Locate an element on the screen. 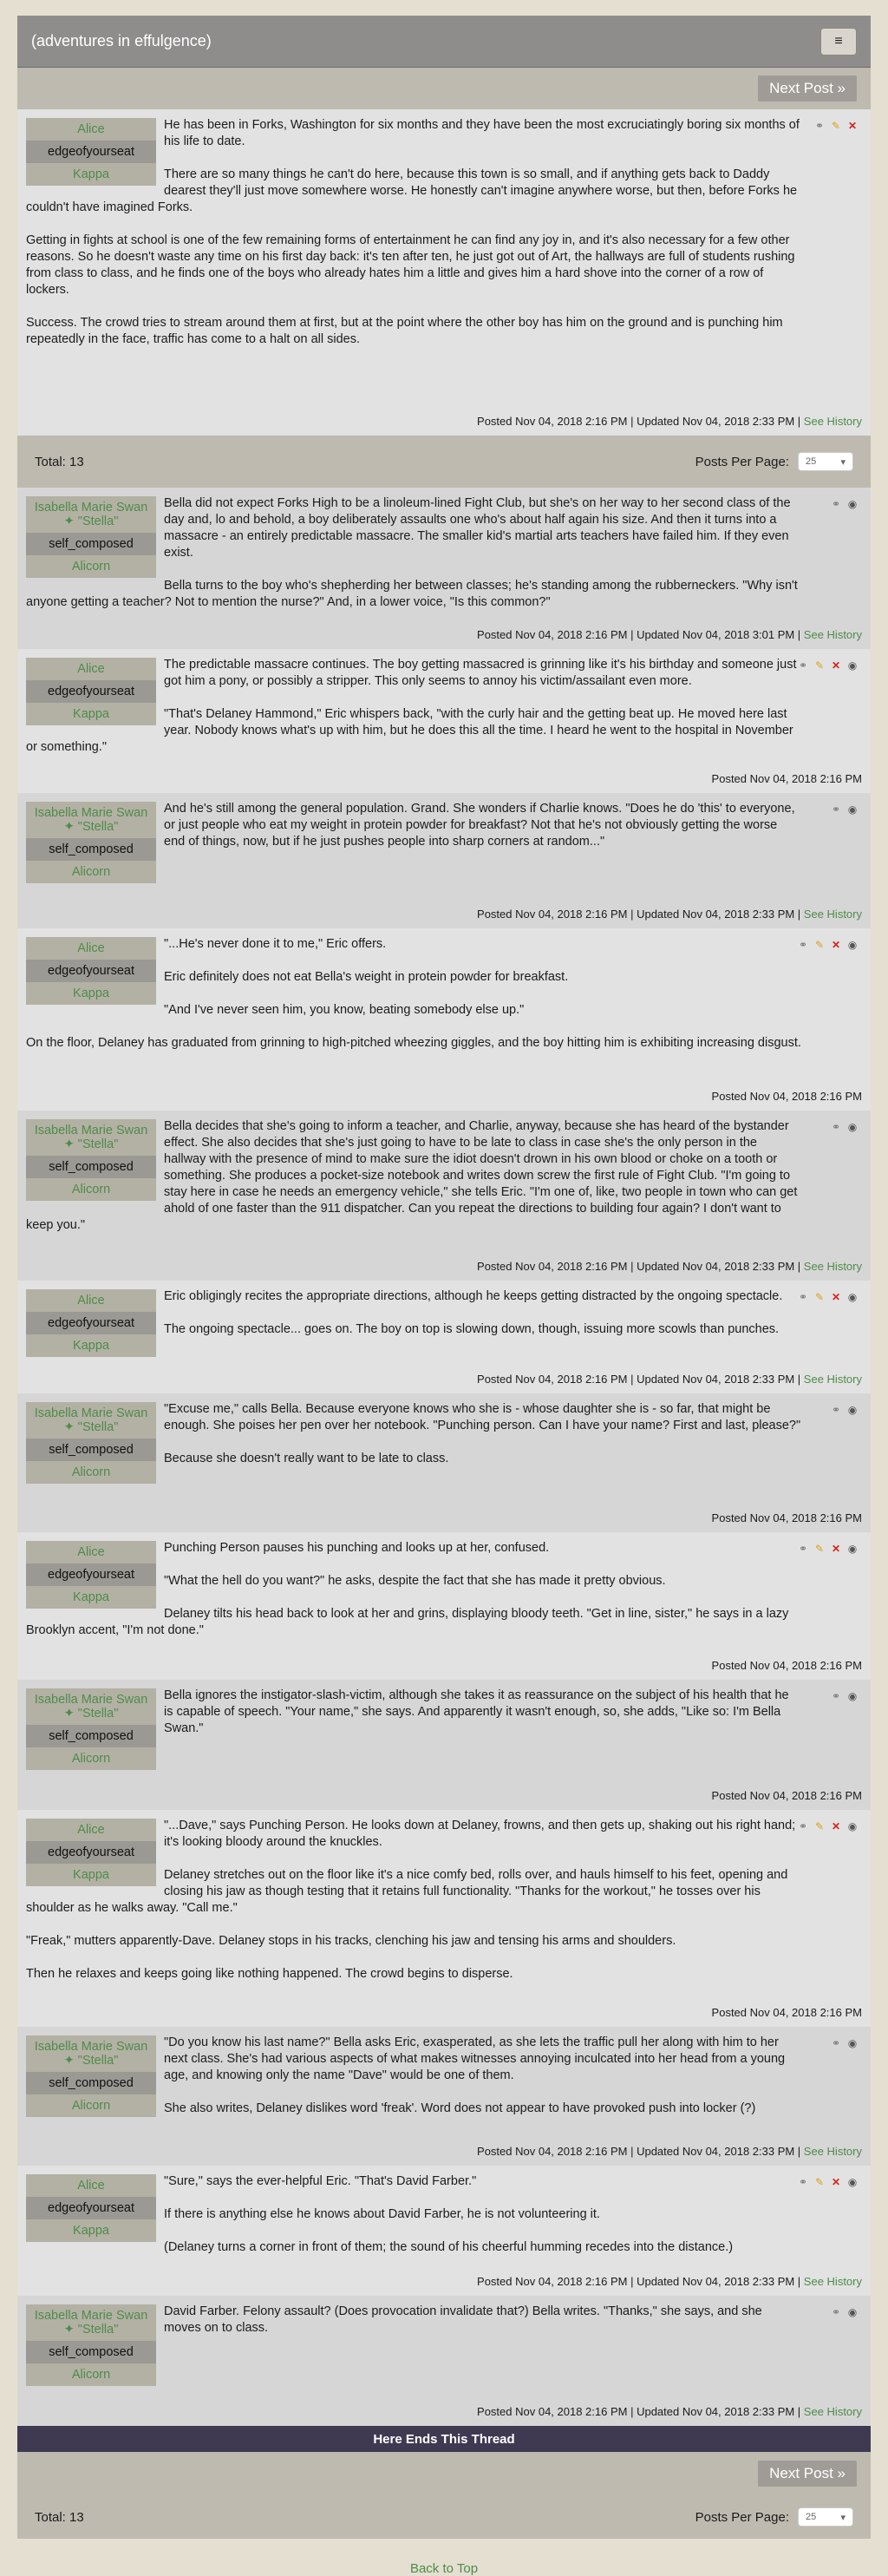 Image resolution: width=888 pixels, height=2576 pixels. menu-button: ≡ is located at coordinates (838, 41).